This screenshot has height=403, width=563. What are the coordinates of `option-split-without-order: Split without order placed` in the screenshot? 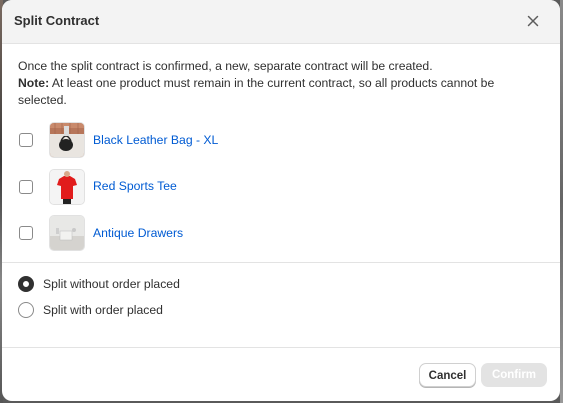 It's located at (281, 284).